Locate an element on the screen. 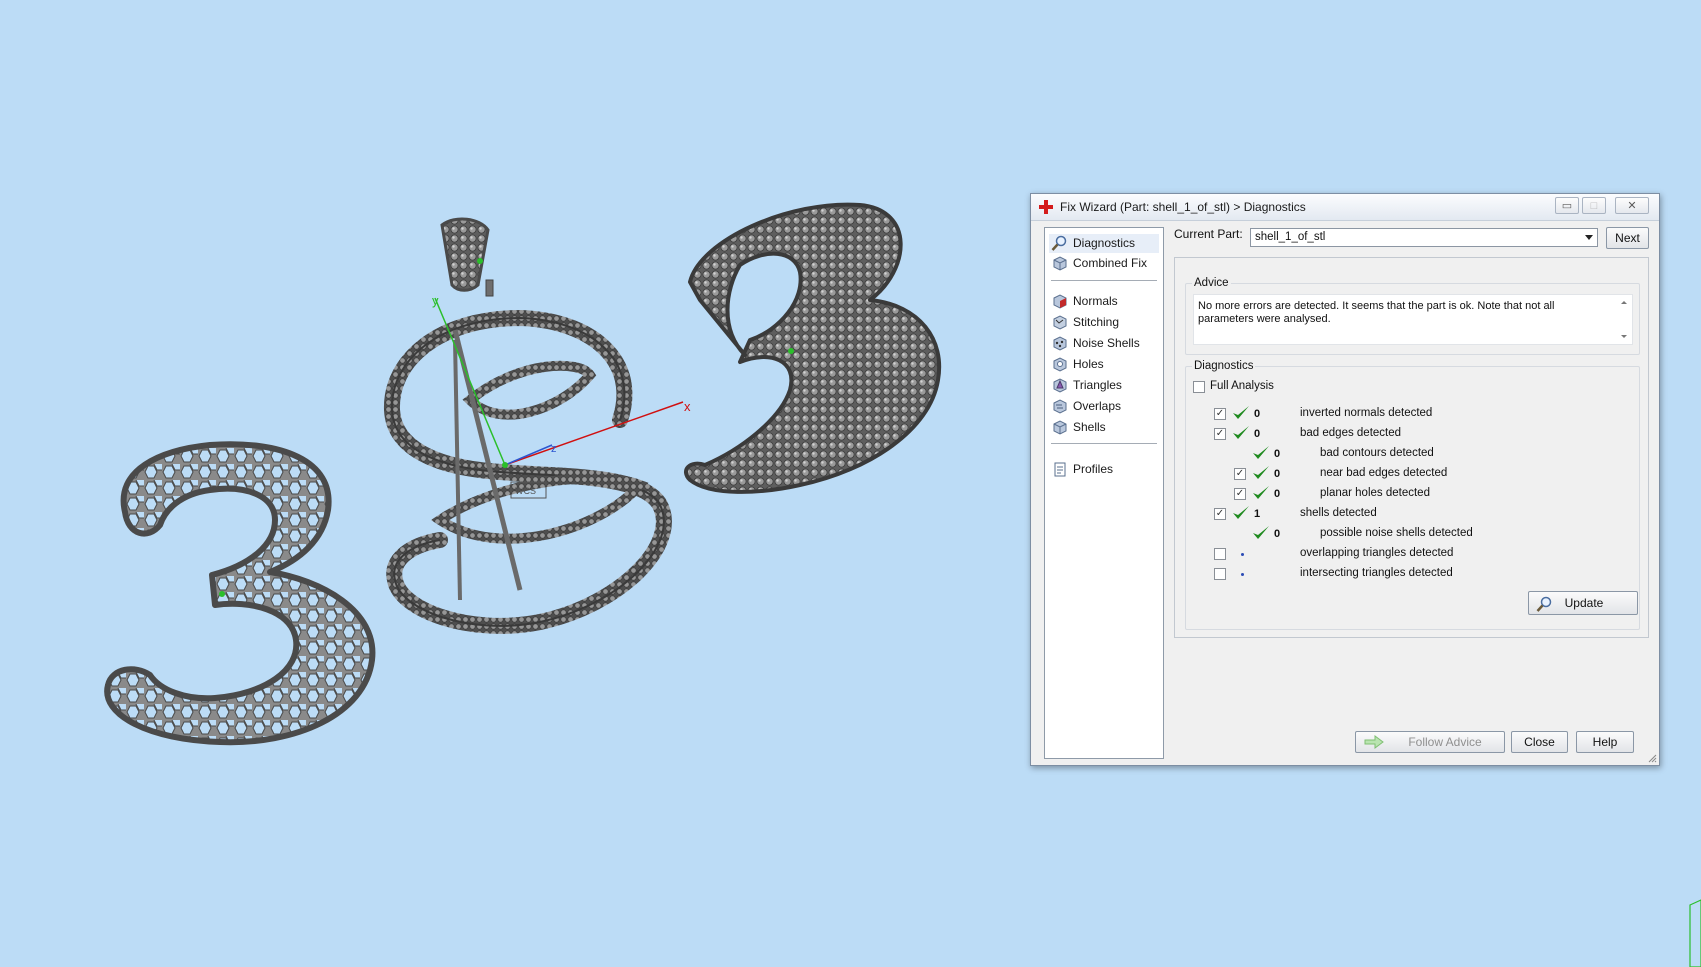 The height and width of the screenshot is (967, 1701). nav-label: Holes is located at coordinates (1088, 364).